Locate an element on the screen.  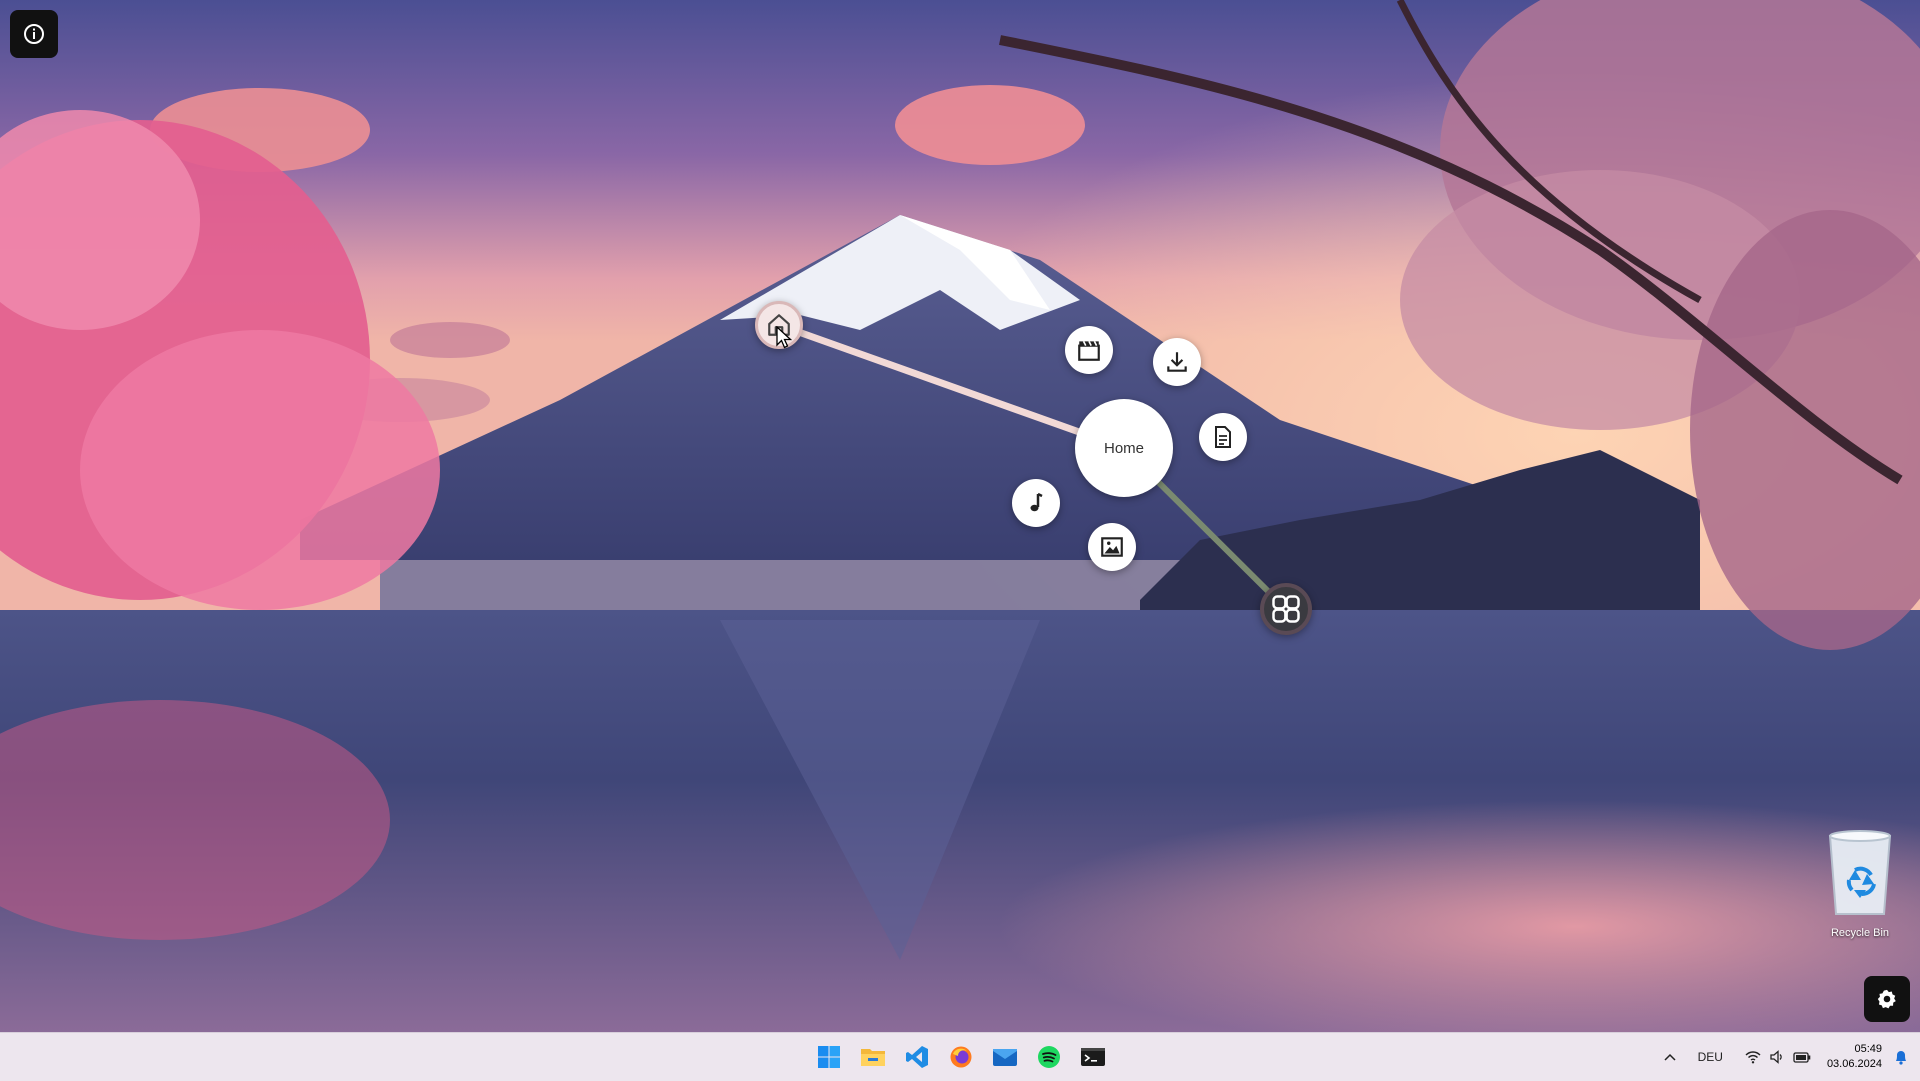
taskbar-file-explorer is located at coordinates (873, 1057).